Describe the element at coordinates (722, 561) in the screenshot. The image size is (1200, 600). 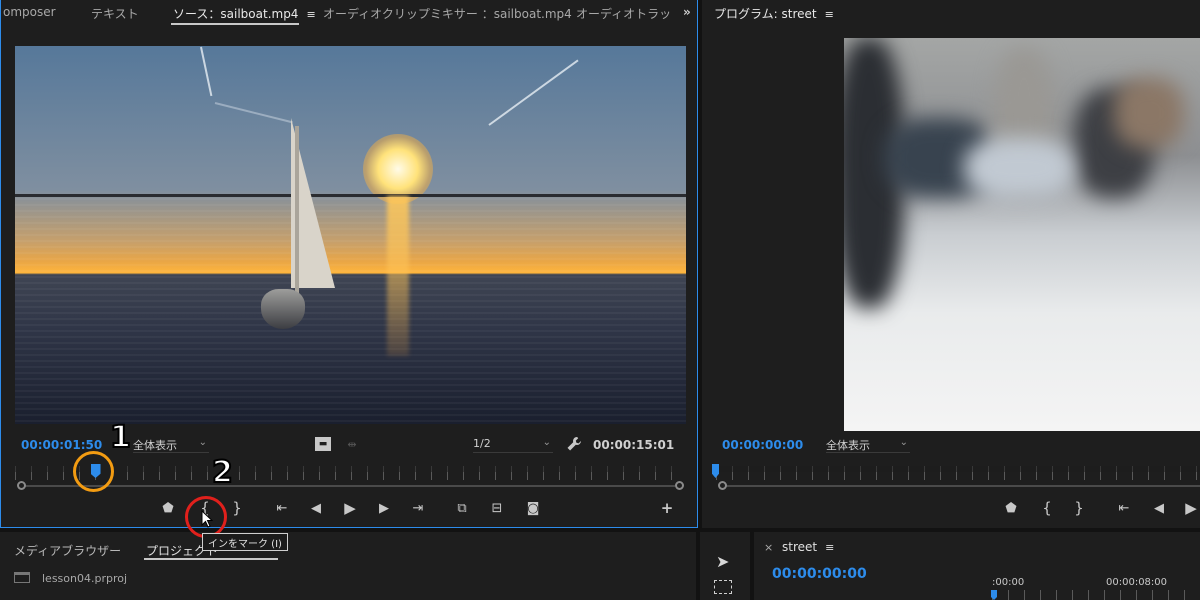
I see `selection-tool-icon: ➤` at that location.